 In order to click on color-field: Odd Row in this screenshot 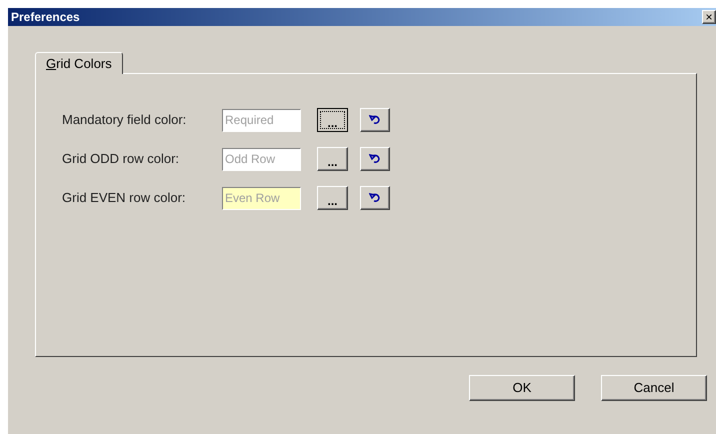, I will do `click(261, 159)`.